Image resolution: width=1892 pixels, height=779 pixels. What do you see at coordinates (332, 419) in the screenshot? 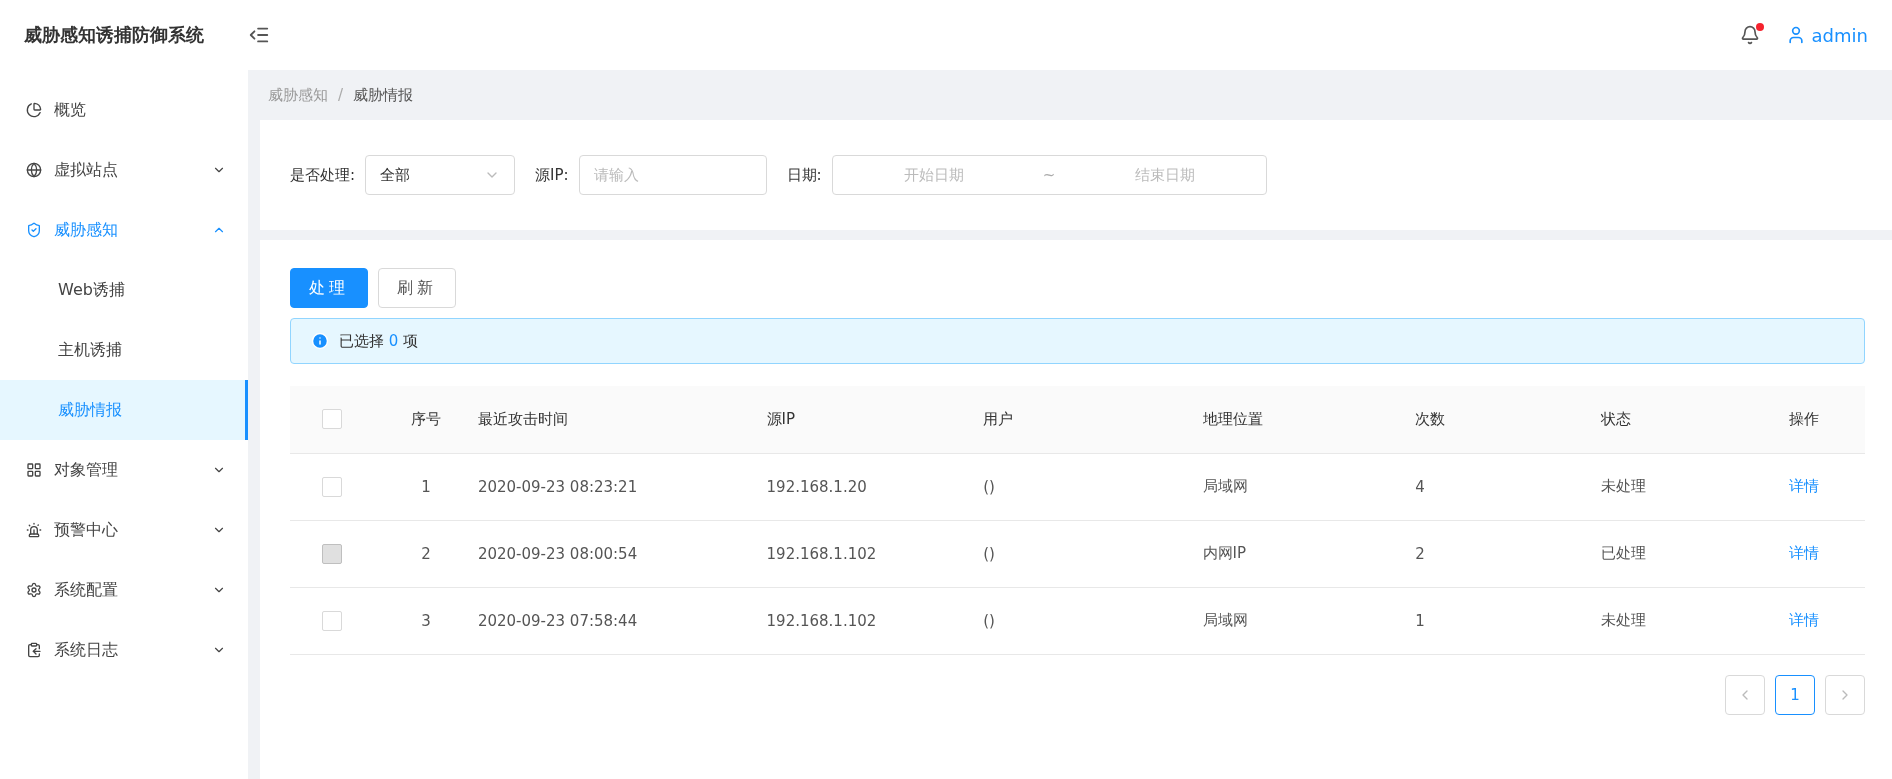
I see `select-all-checkbox` at bounding box center [332, 419].